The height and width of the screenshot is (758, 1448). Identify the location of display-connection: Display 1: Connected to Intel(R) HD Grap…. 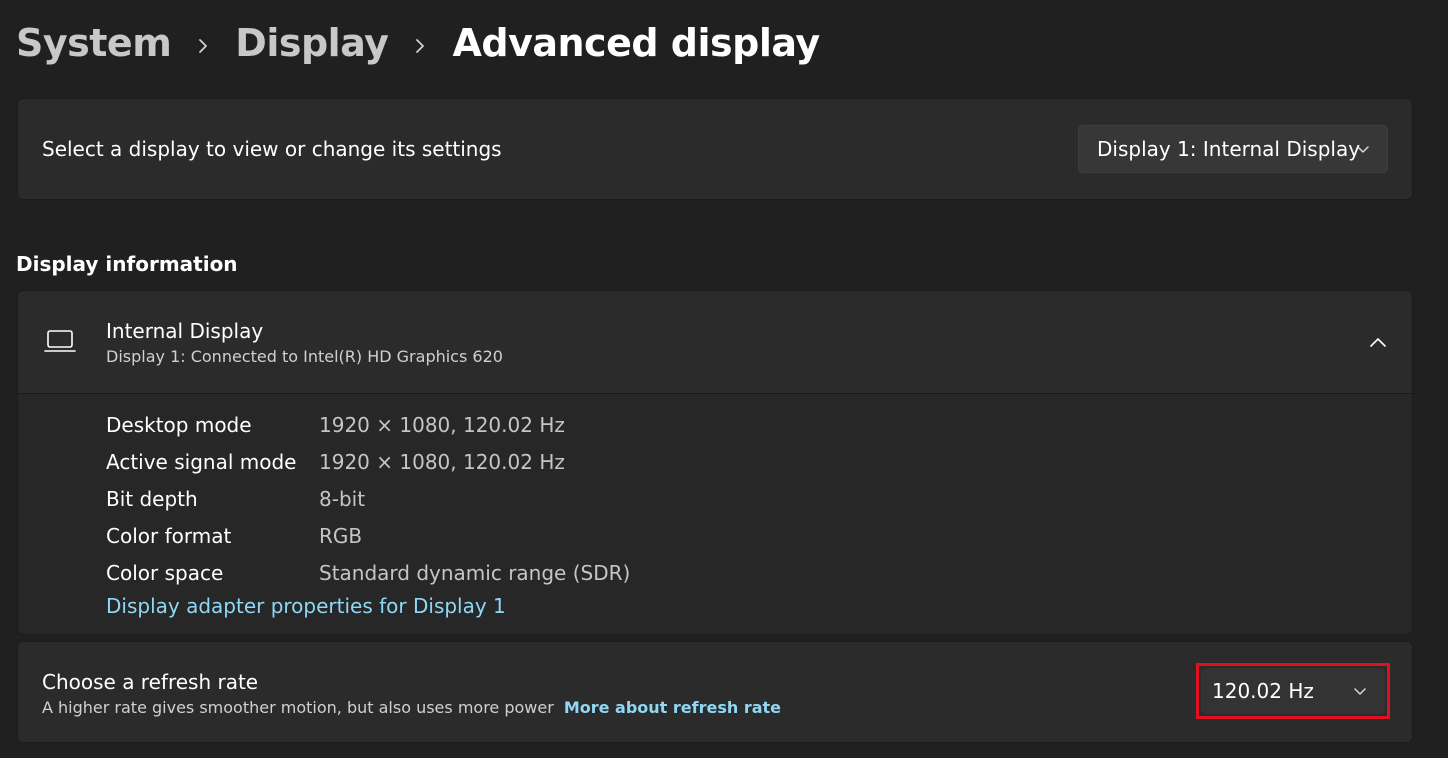
(304, 356).